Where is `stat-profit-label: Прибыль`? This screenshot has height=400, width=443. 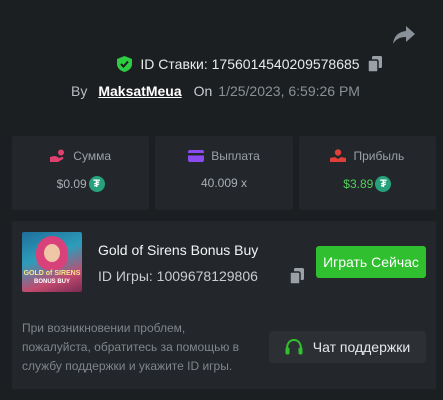
stat-profit-label: Прибыль is located at coordinates (379, 156).